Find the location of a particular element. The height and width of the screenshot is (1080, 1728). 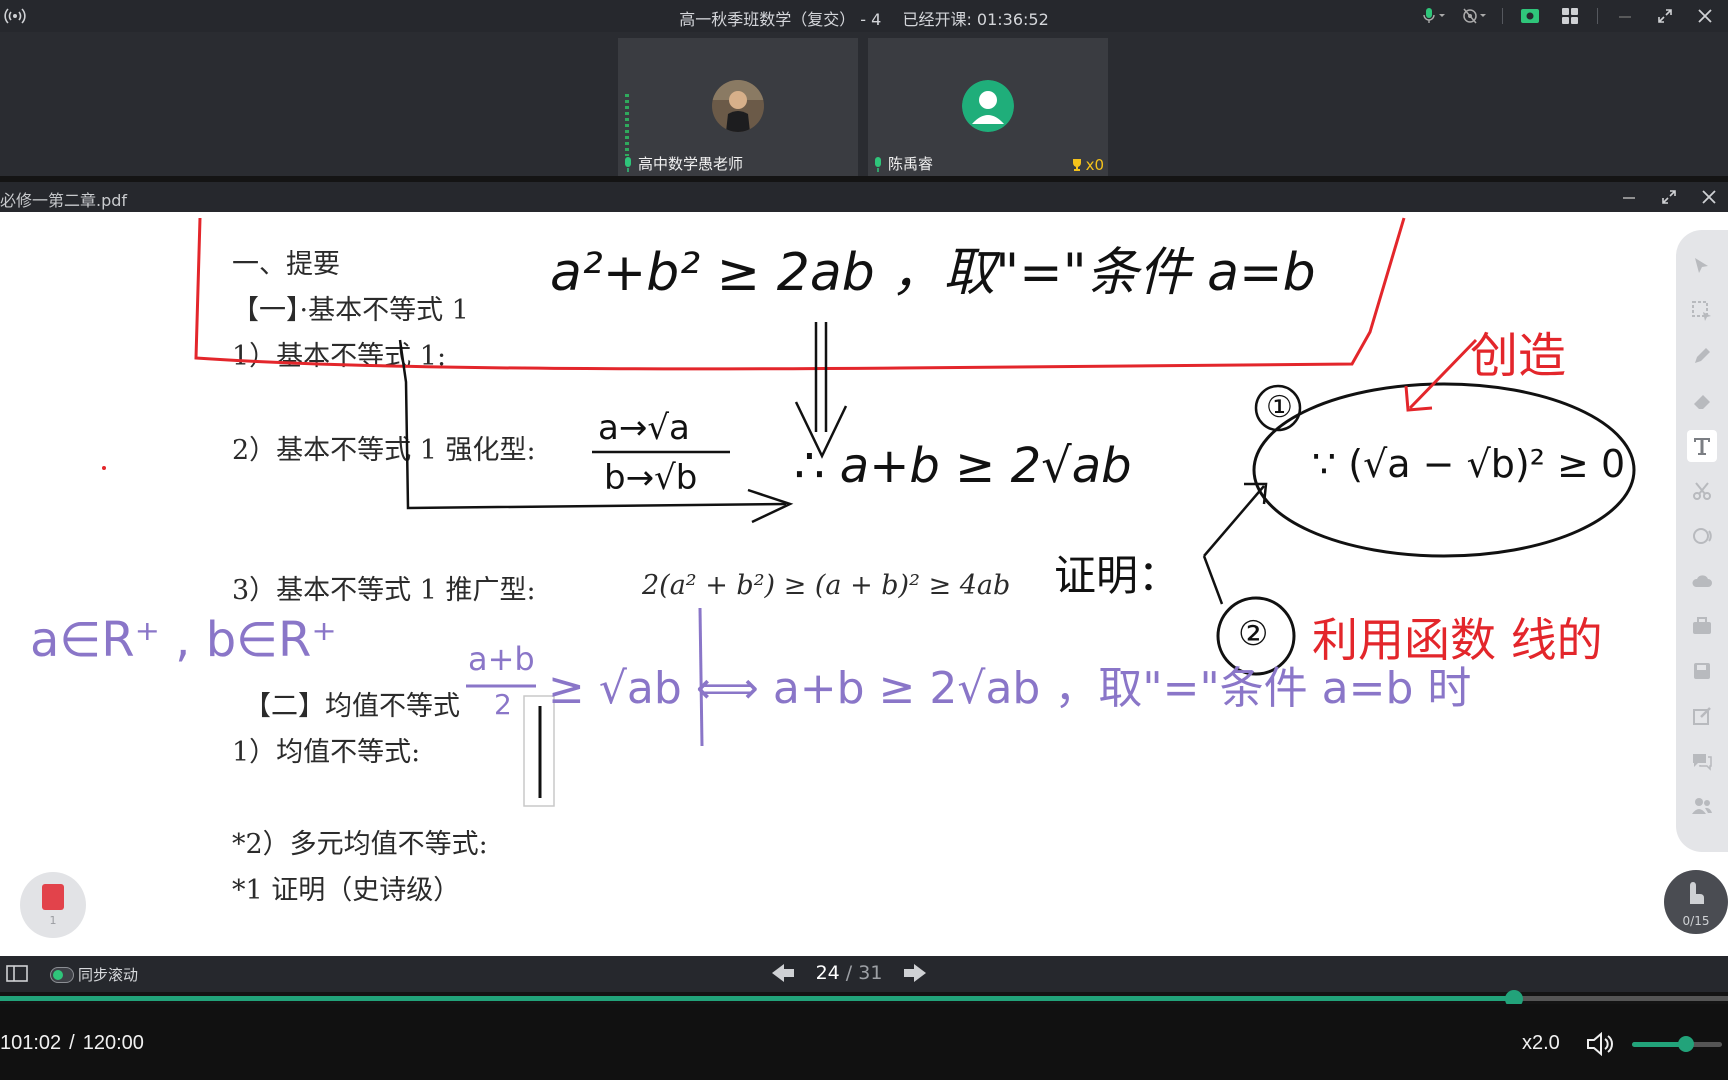

doc-close-button is located at coordinates (1709, 197).